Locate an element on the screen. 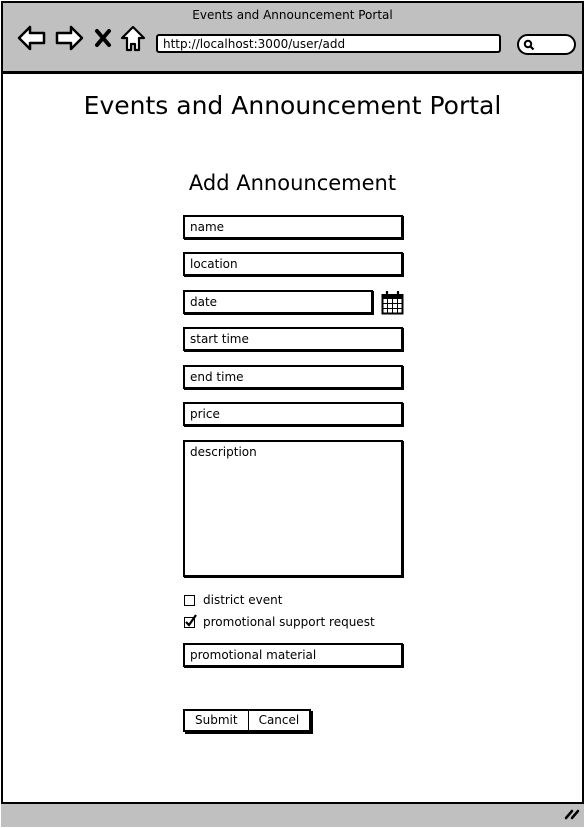 The image size is (587, 828). status-bar is located at coordinates (292, 814).